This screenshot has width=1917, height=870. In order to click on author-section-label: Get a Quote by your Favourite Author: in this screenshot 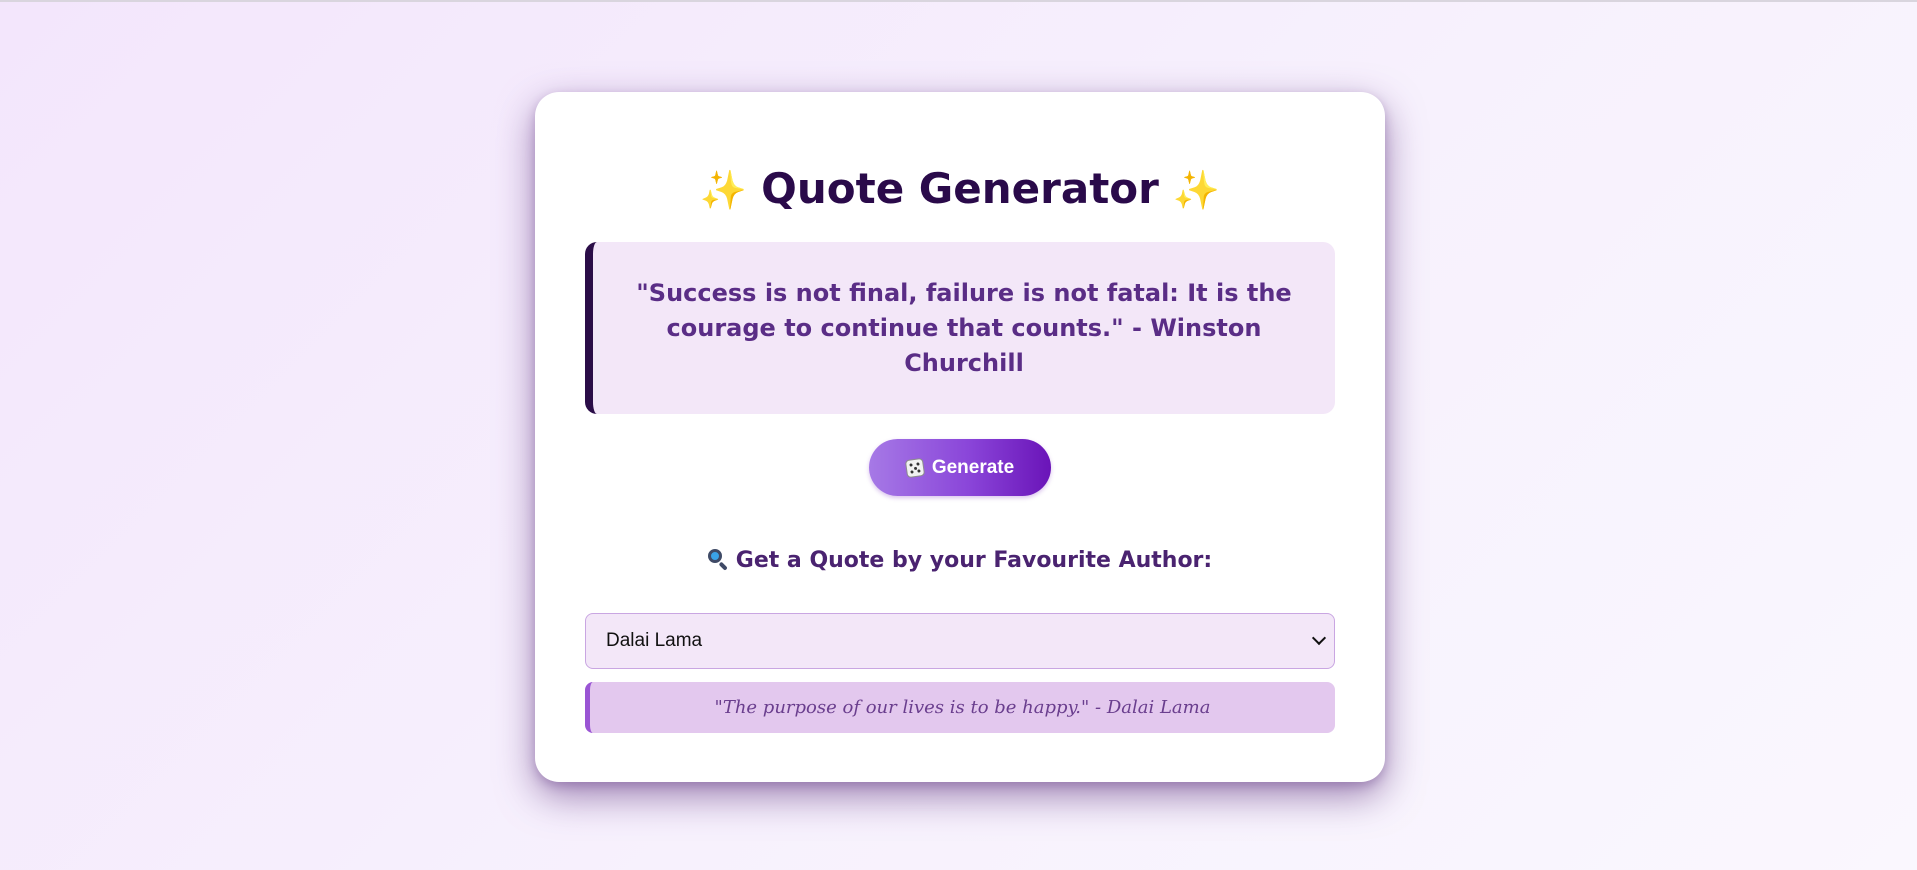, I will do `click(960, 560)`.